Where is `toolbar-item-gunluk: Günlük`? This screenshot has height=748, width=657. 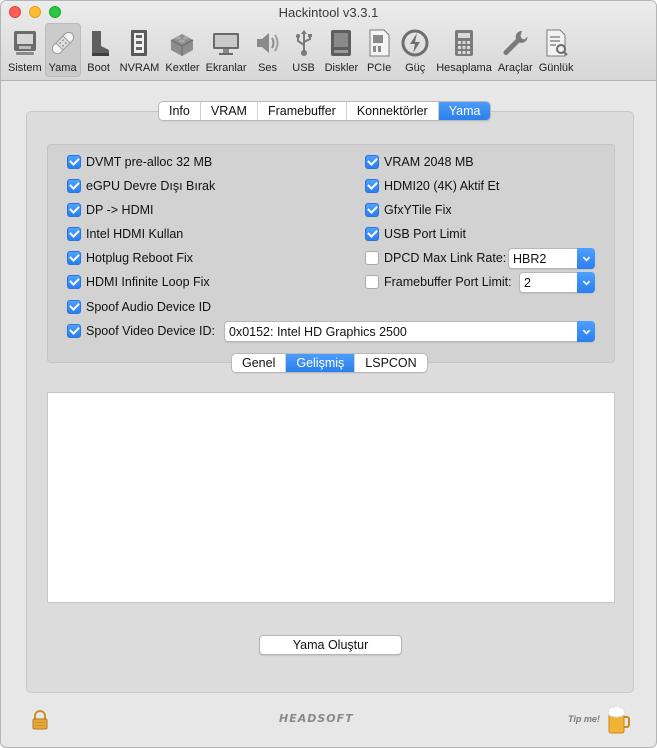
toolbar-item-gunluk: Günlük is located at coordinates (556, 50).